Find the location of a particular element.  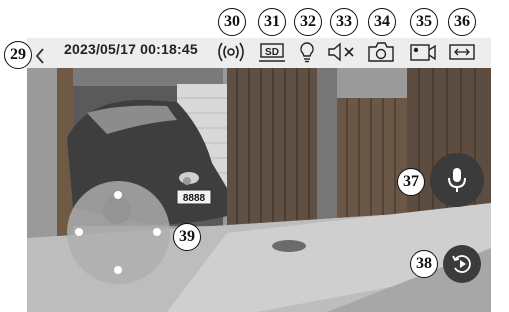

video-record-icon is located at coordinates (423, 52).